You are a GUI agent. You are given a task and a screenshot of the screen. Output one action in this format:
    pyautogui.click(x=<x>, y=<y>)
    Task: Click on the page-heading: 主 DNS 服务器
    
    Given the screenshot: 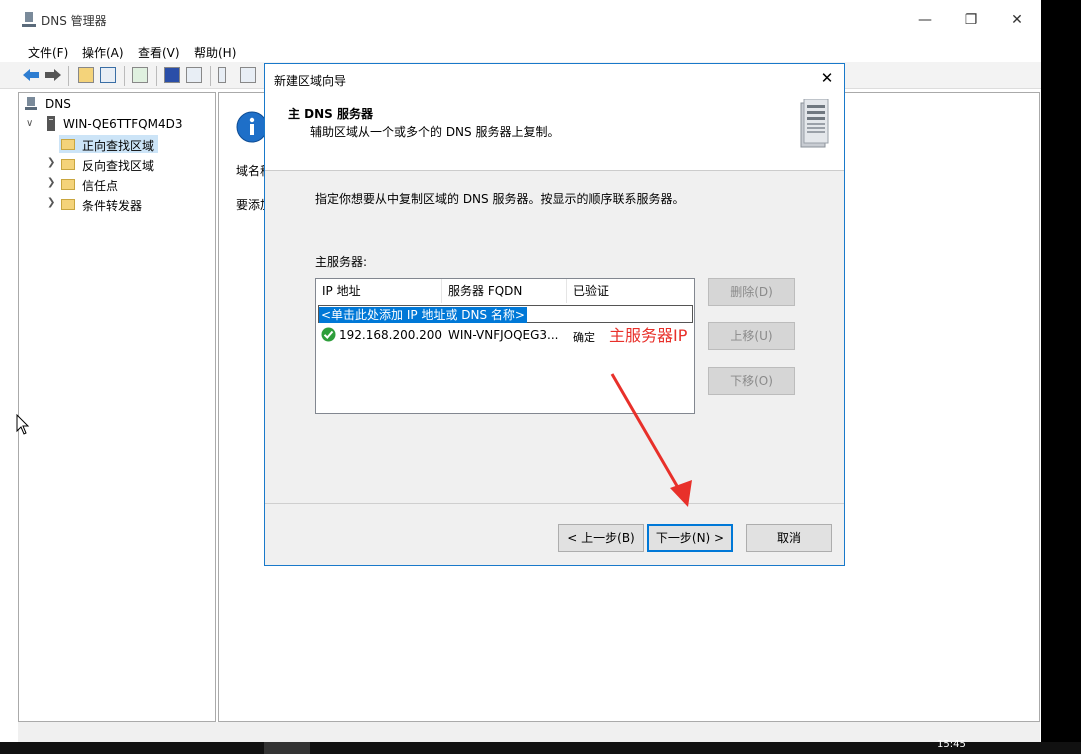 What is the action you would take?
    pyautogui.click(x=331, y=114)
    